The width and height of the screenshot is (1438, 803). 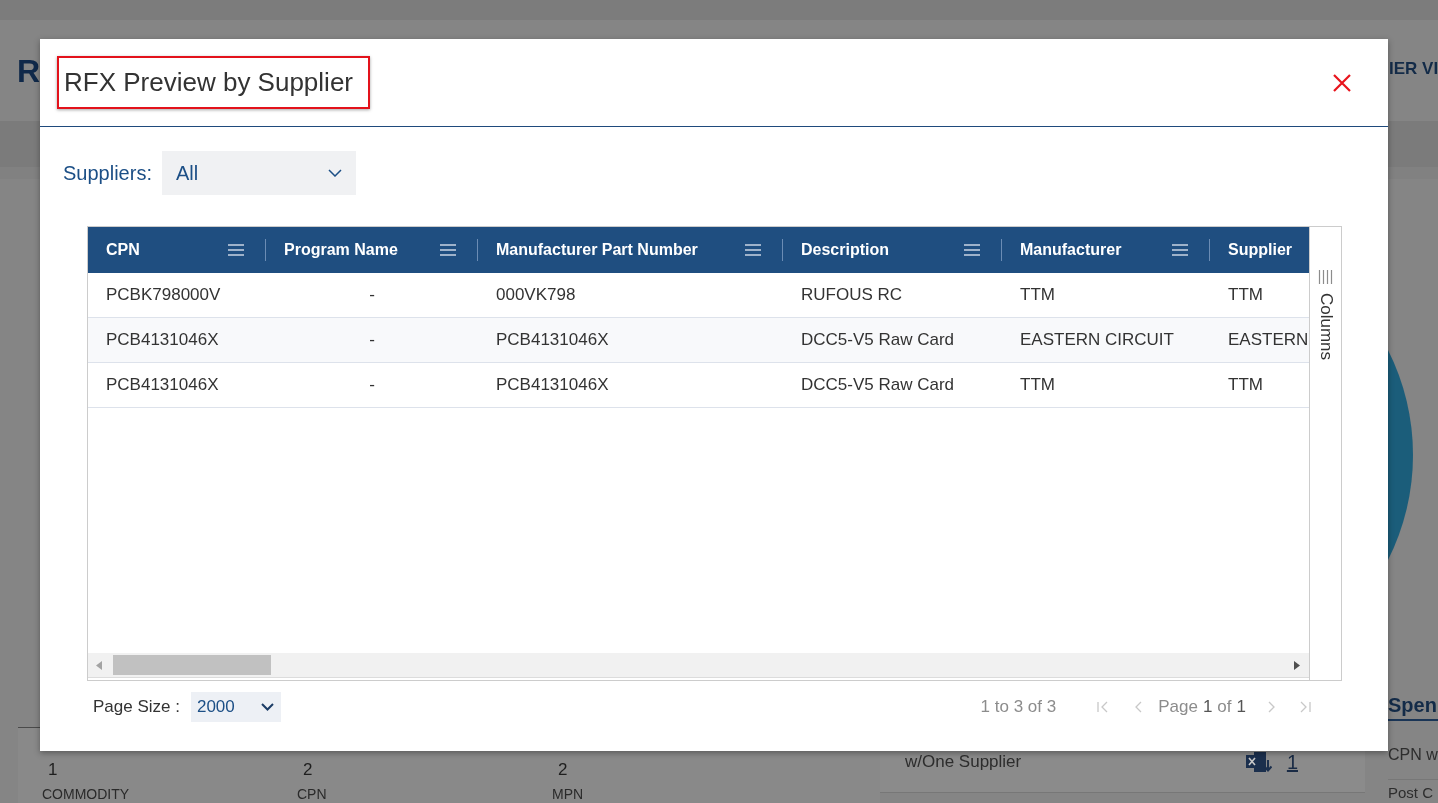 I want to click on table-cell-text: 000VK798, so click(x=536, y=295).